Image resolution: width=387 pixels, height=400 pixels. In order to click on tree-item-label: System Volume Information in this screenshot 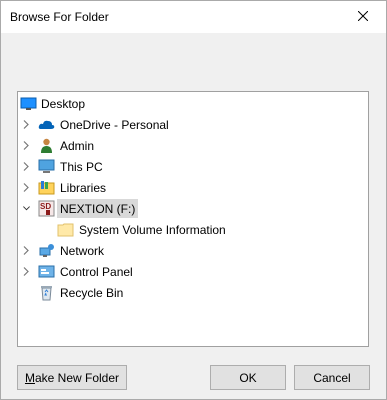, I will do `click(152, 229)`.